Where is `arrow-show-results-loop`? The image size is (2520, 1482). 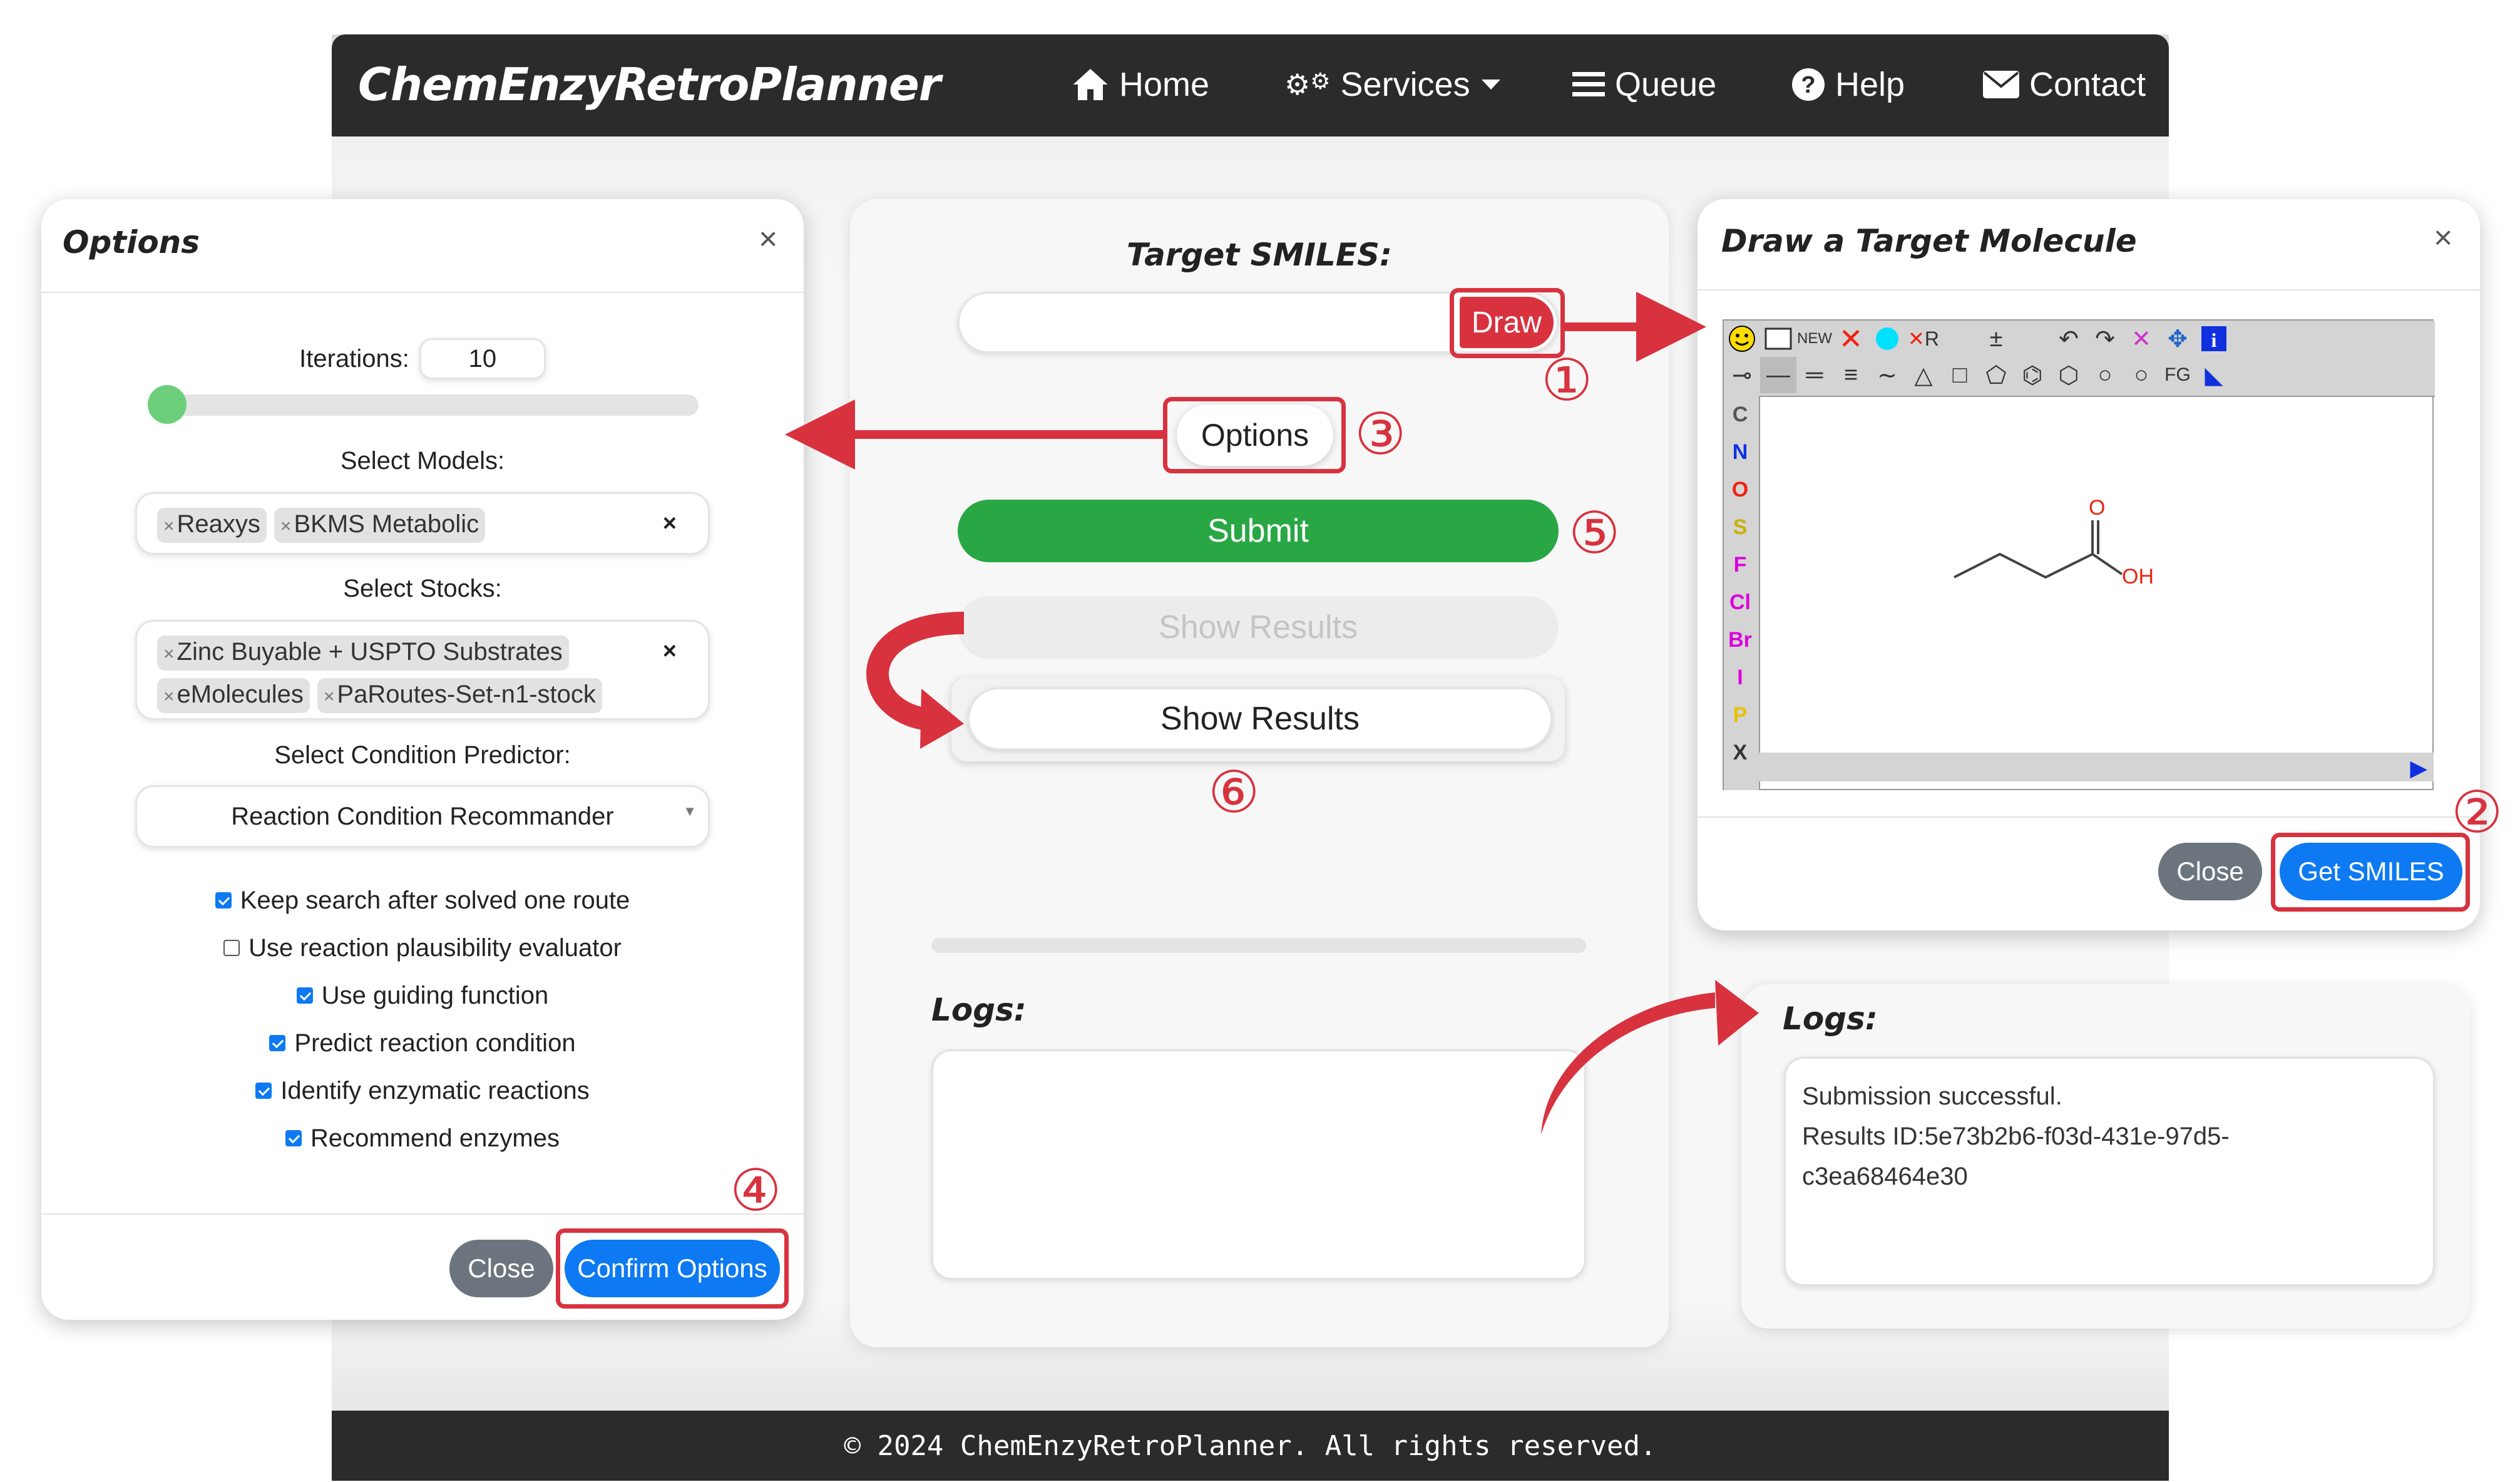 arrow-show-results-loop is located at coordinates (915, 680).